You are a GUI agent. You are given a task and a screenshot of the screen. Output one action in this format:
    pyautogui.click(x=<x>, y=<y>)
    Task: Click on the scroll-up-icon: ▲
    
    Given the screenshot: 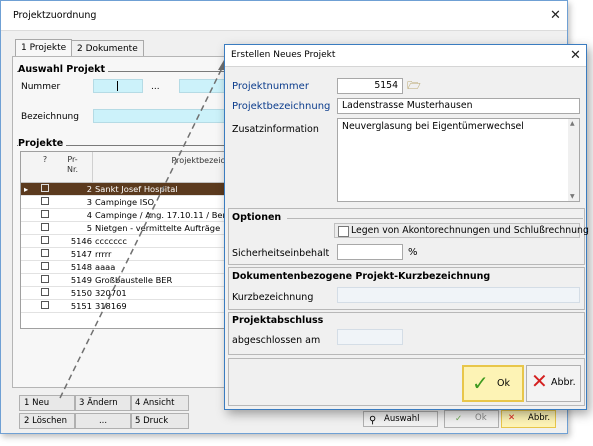 What is the action you would take?
    pyautogui.click(x=572, y=123)
    